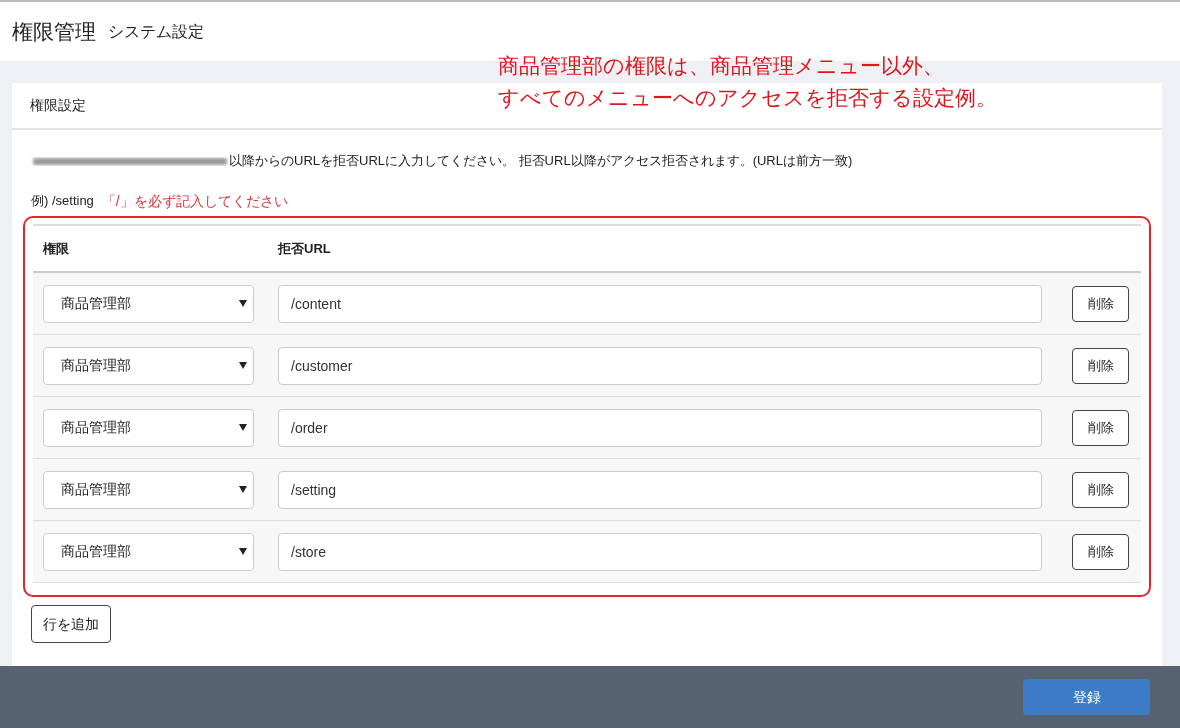 Image resolution: width=1180 pixels, height=728 pixels. Describe the element at coordinates (660, 303) in the screenshot. I see `url-input: /content` at that location.